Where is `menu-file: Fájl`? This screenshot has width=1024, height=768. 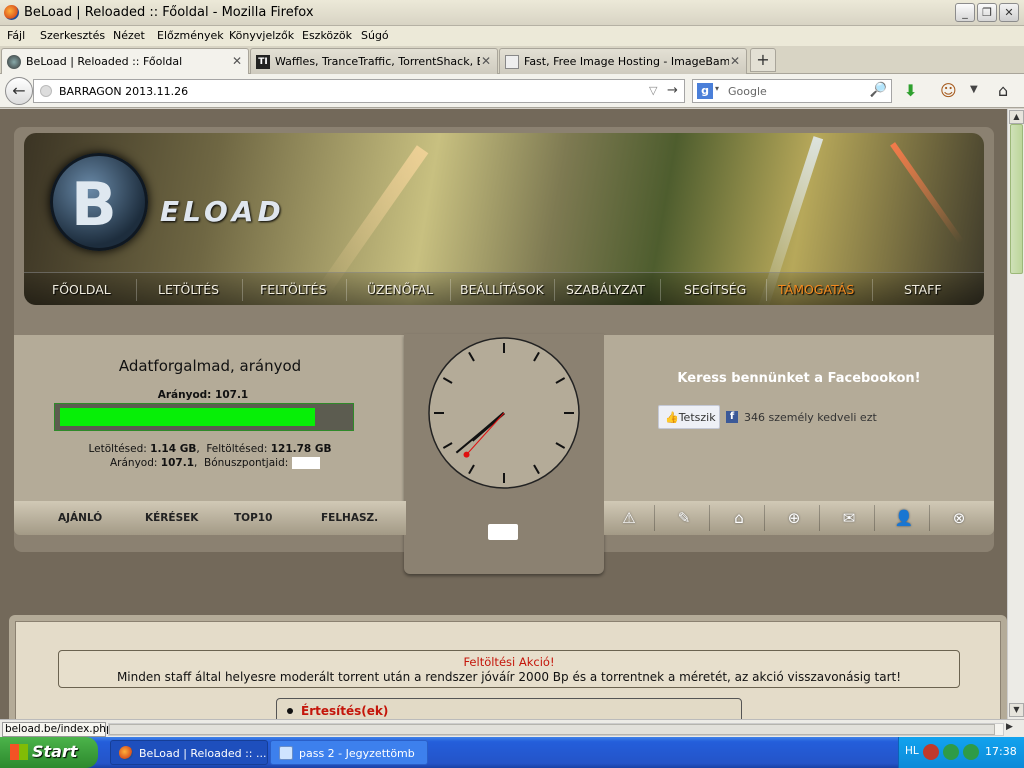 menu-file: Fájl is located at coordinates (16, 35).